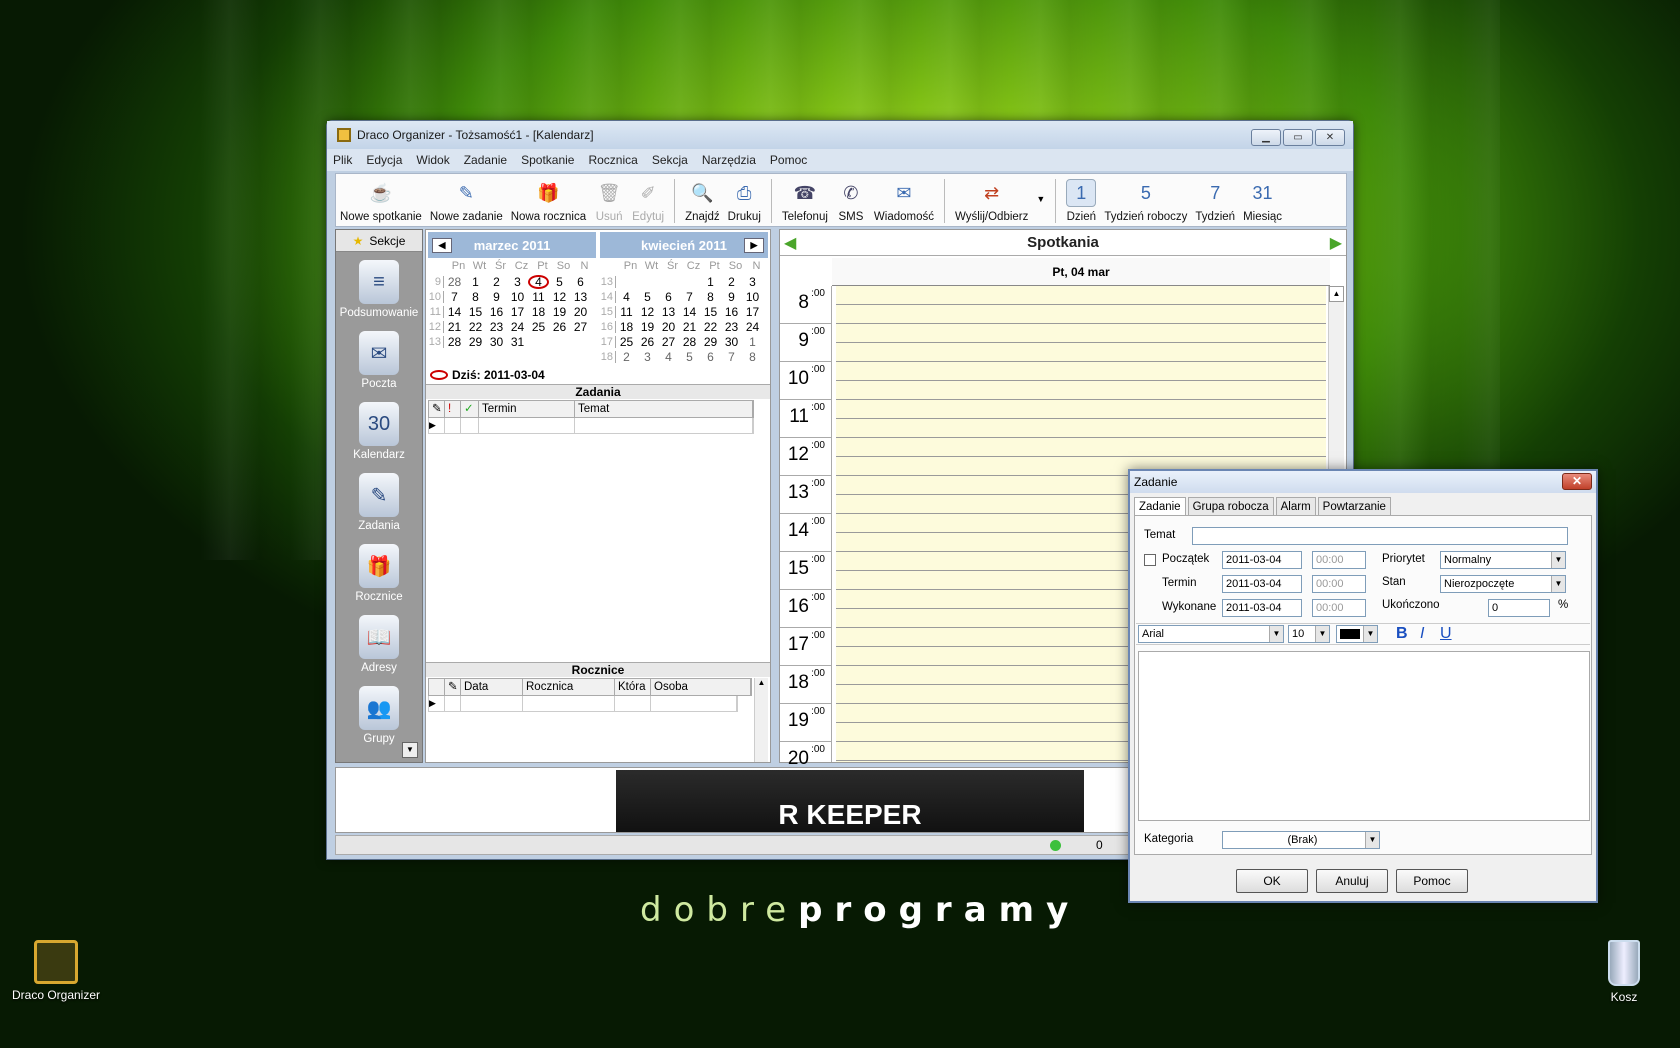  Describe the element at coordinates (559, 297) in the screenshot. I see `calendar-day: 12` at that location.